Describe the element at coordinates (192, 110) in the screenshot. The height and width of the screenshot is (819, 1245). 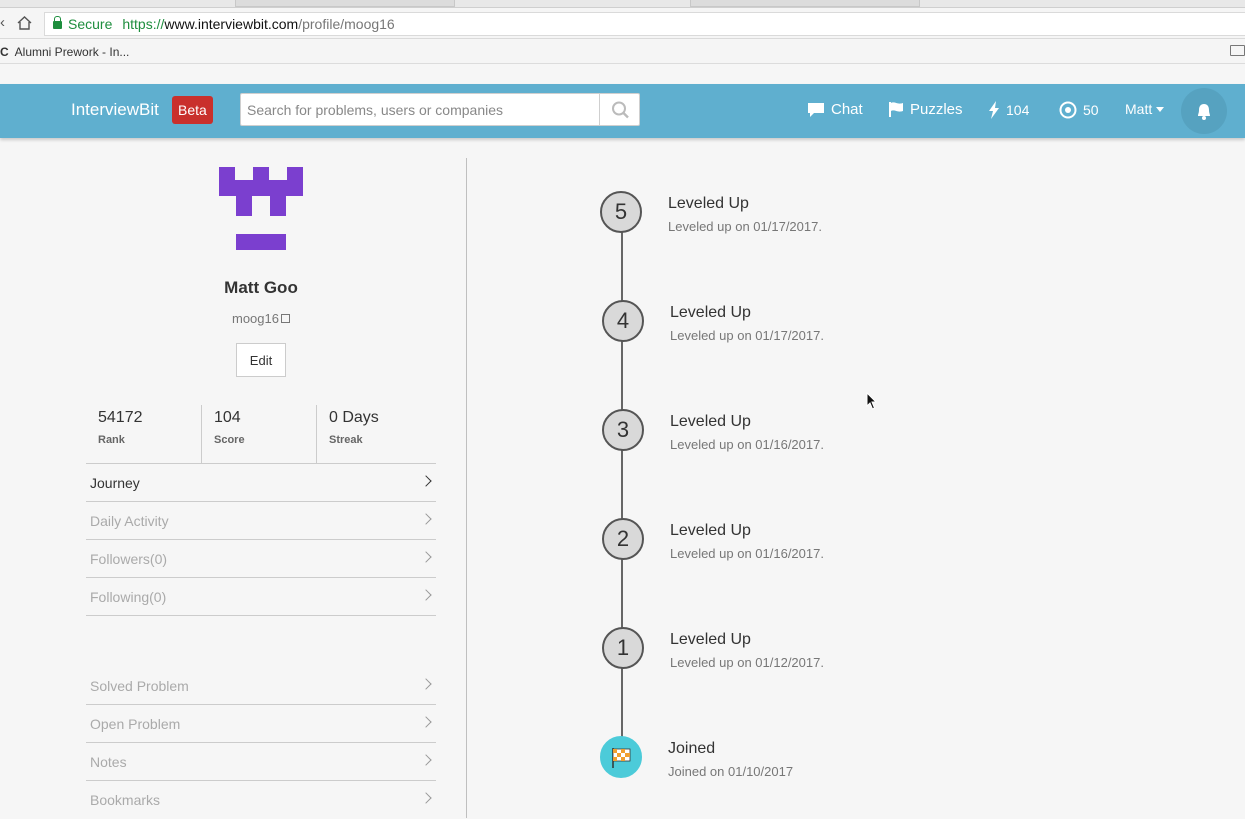
I see `beta-badge: Beta` at that location.